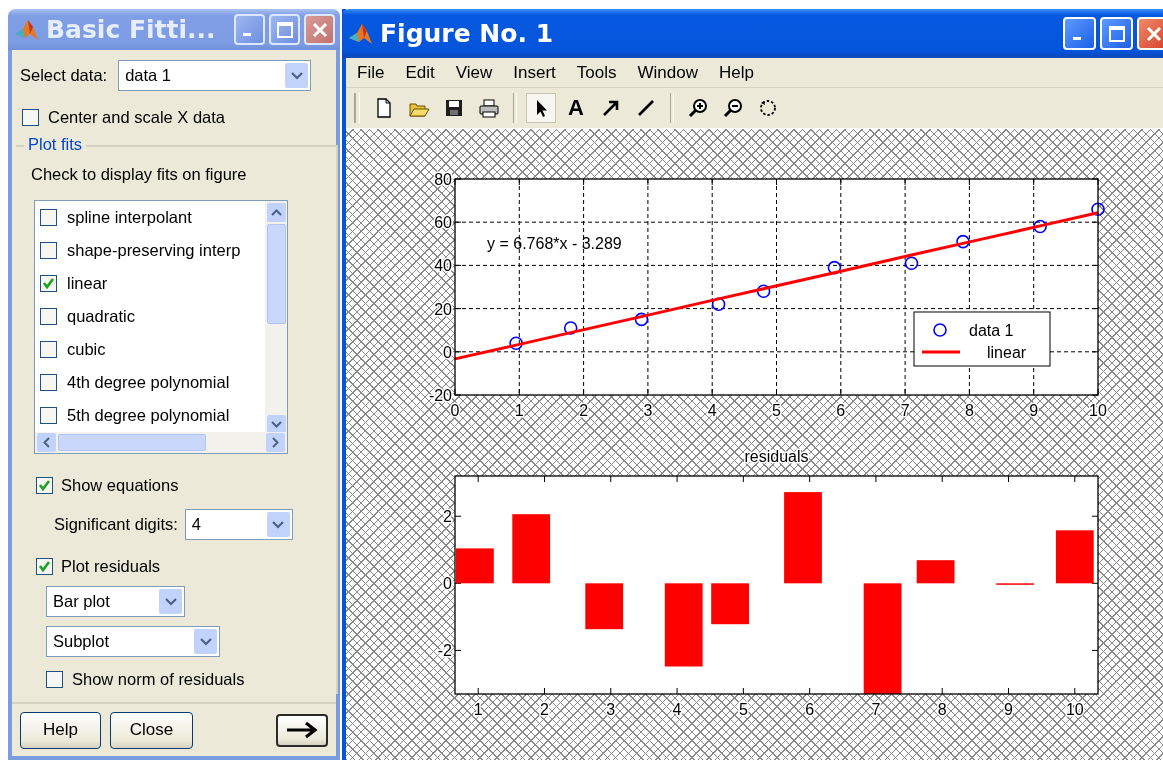 The image size is (1163, 760). What do you see at coordinates (444, 651) in the screenshot?
I see `tick-label: -2` at bounding box center [444, 651].